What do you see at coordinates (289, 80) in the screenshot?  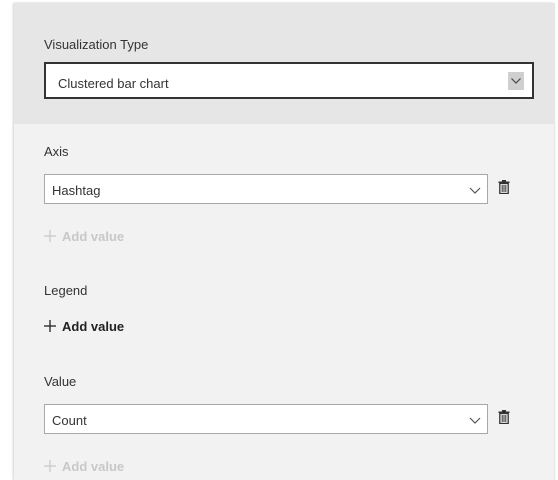 I see `visualization-type-dropdown: Clustered bar chart` at bounding box center [289, 80].